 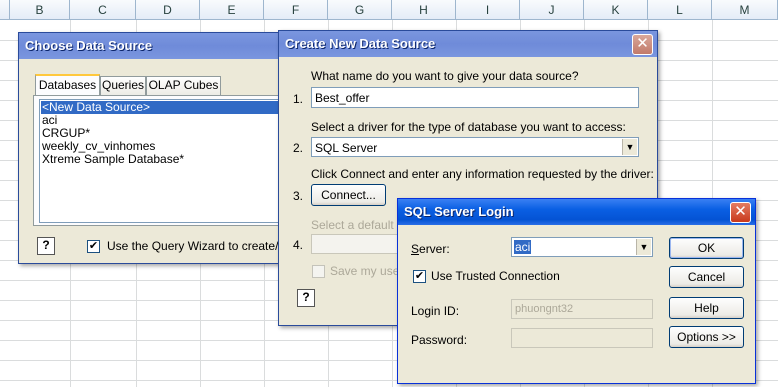 I want to click on tab-label: Queries, so click(x=123, y=85).